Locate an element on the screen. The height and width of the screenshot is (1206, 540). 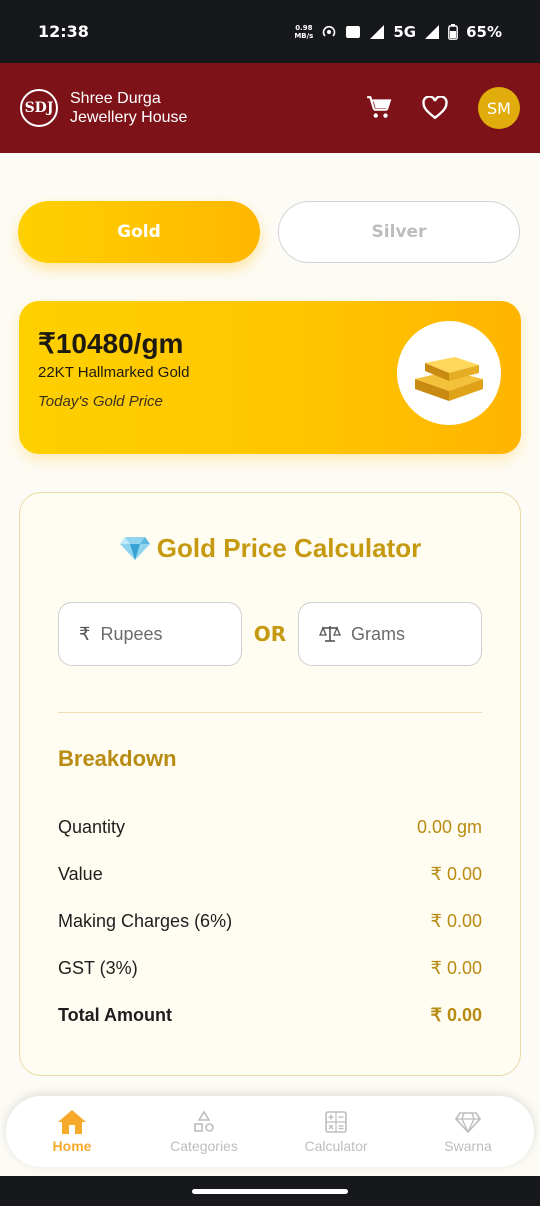
nav-swarna: Swarna is located at coordinates (468, 1131).